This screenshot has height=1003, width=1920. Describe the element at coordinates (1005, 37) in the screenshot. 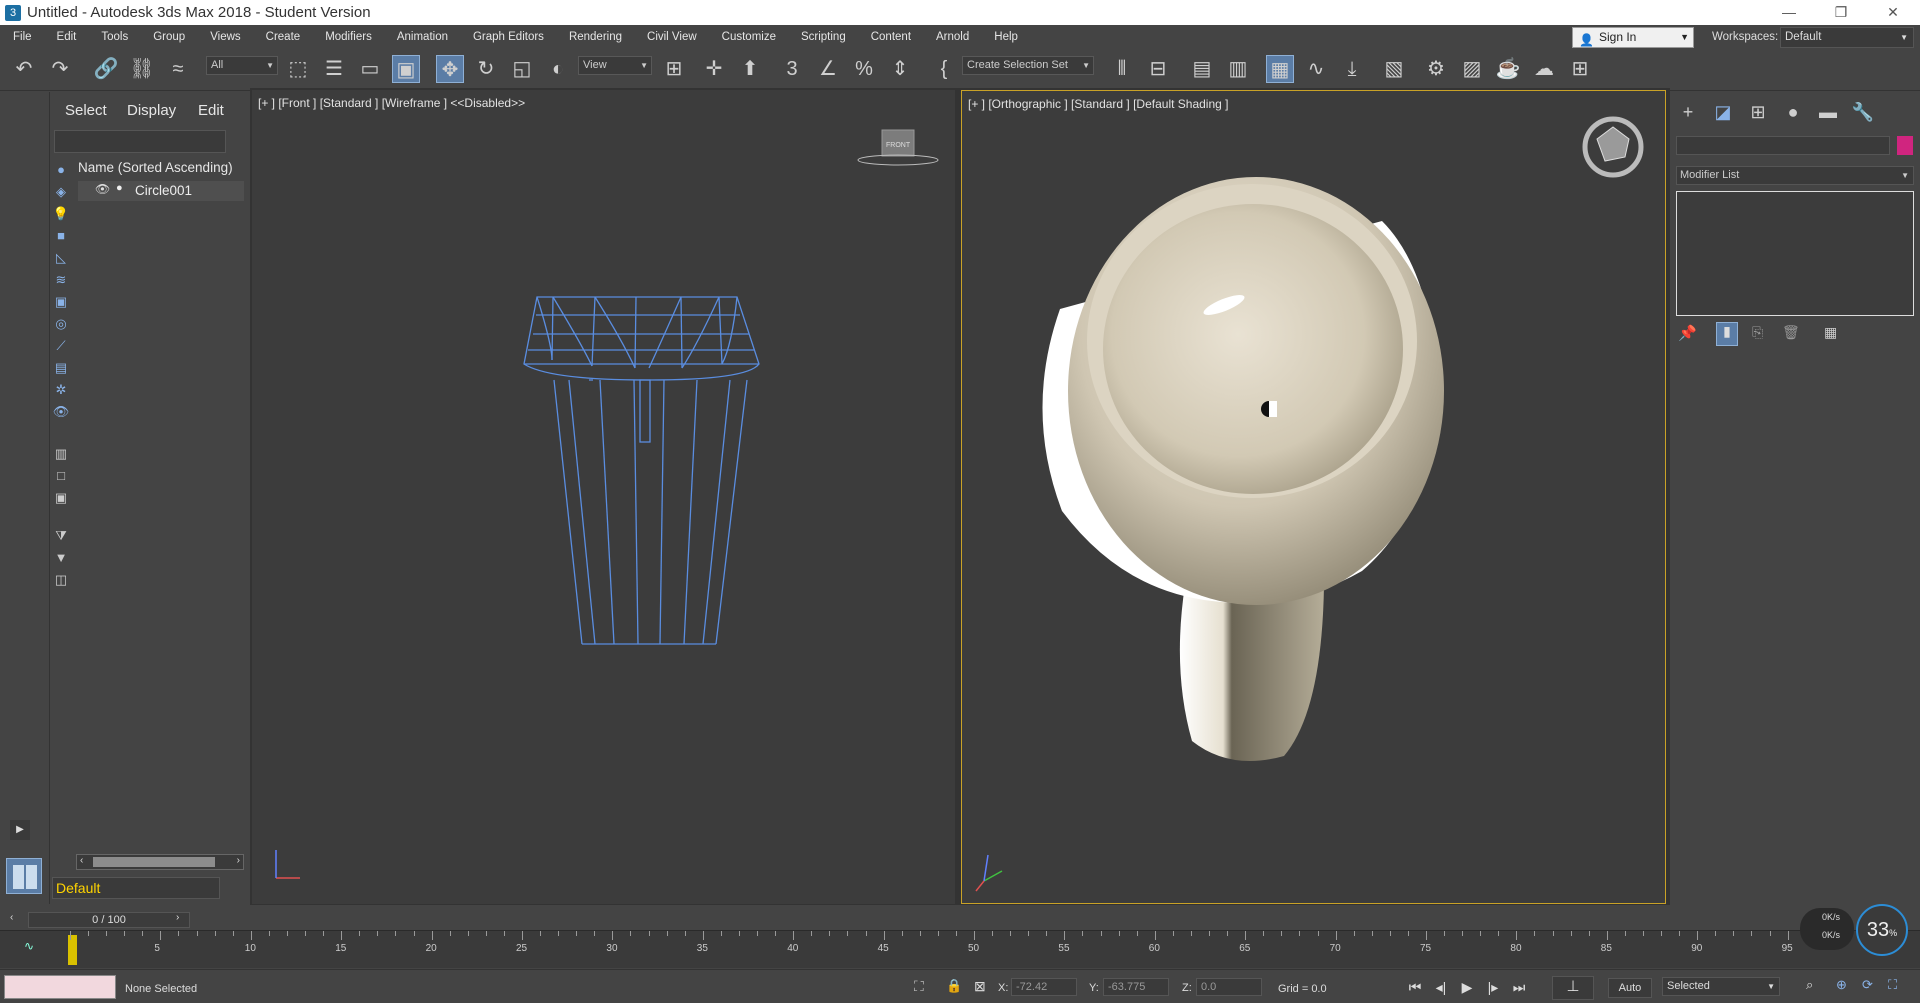

I see `menu-help: Help` at that location.